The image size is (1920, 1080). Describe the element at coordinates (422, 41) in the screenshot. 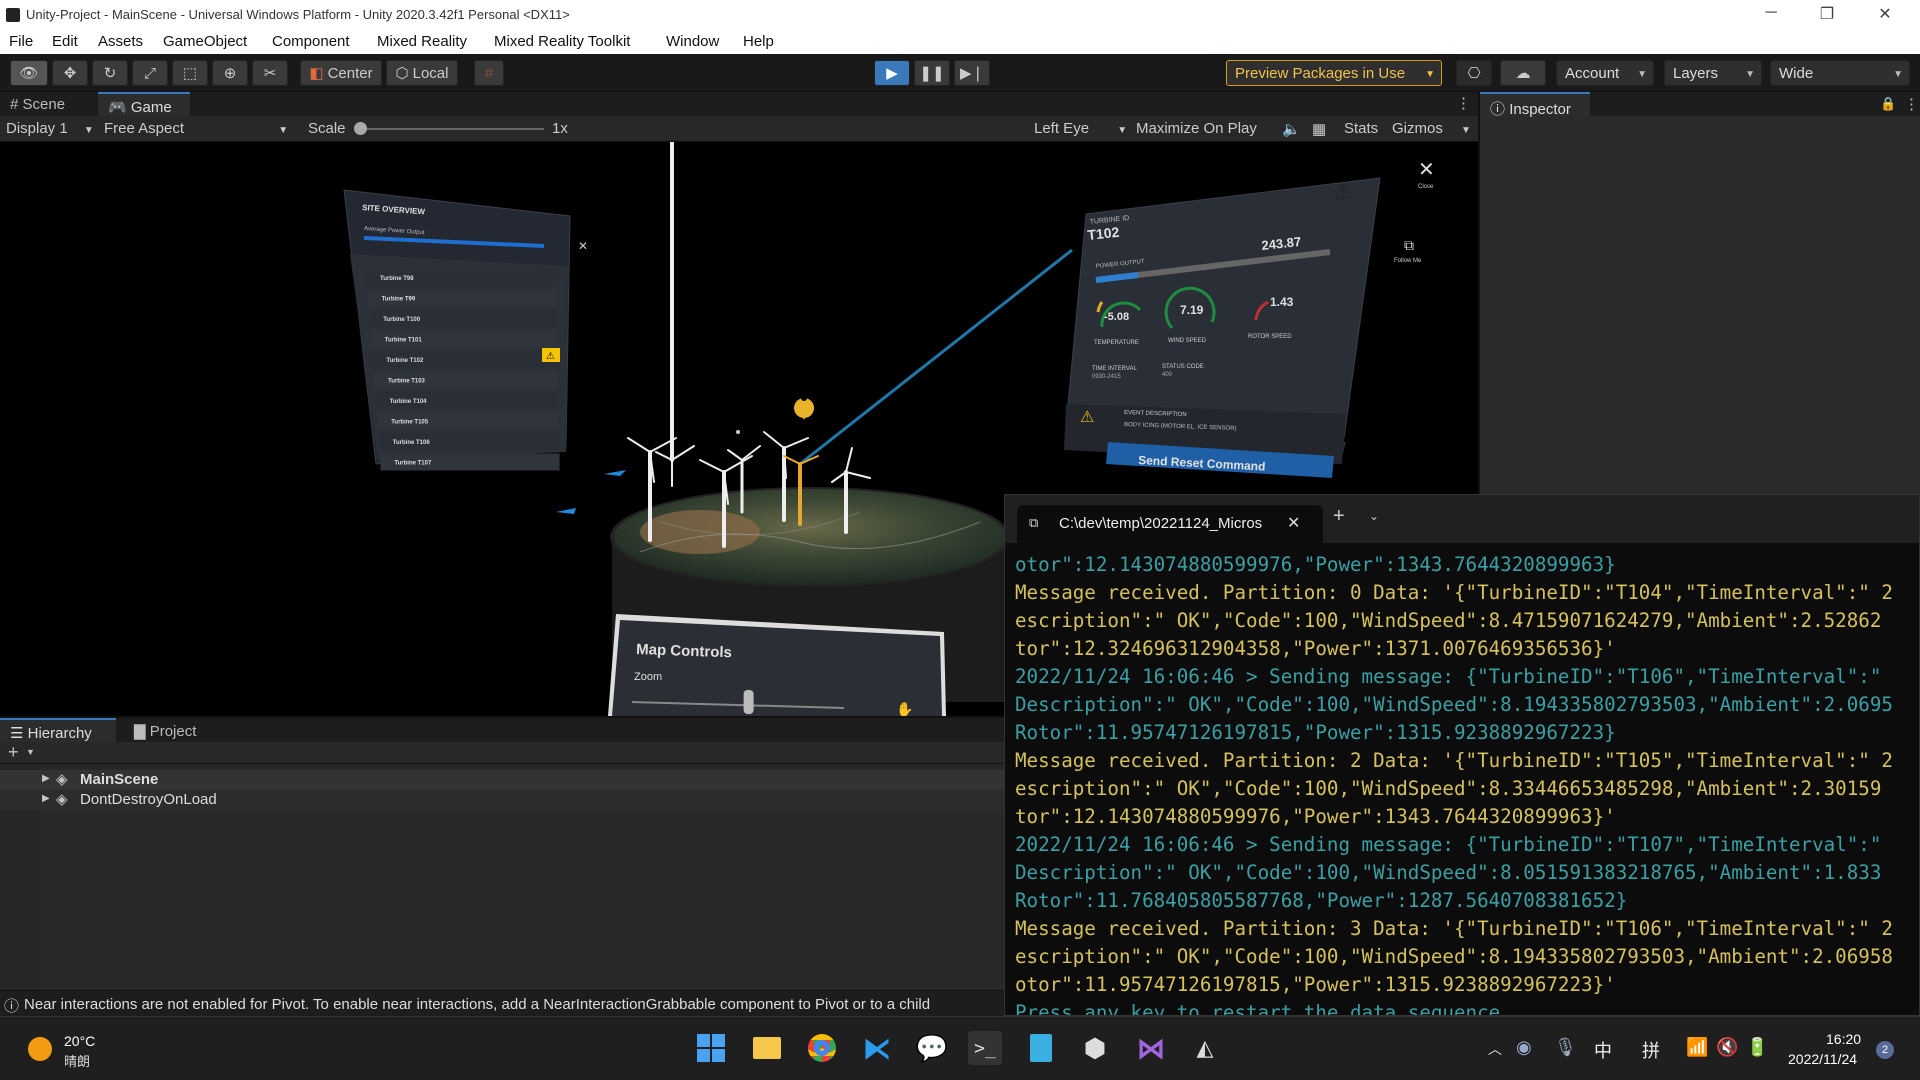

I see `menu-mixed-reality: Mixed Reality` at that location.